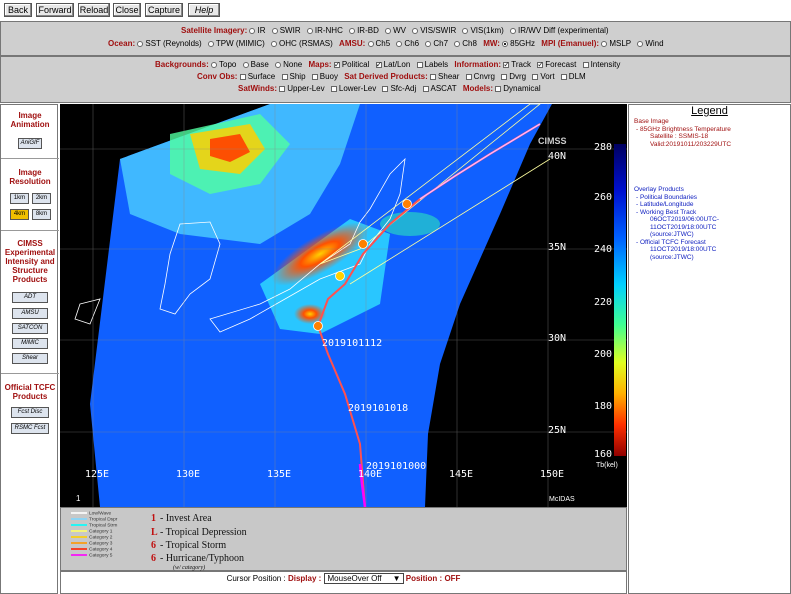 Image resolution: width=791 pixels, height=594 pixels. I want to click on obs-ship: Ship, so click(293, 76).